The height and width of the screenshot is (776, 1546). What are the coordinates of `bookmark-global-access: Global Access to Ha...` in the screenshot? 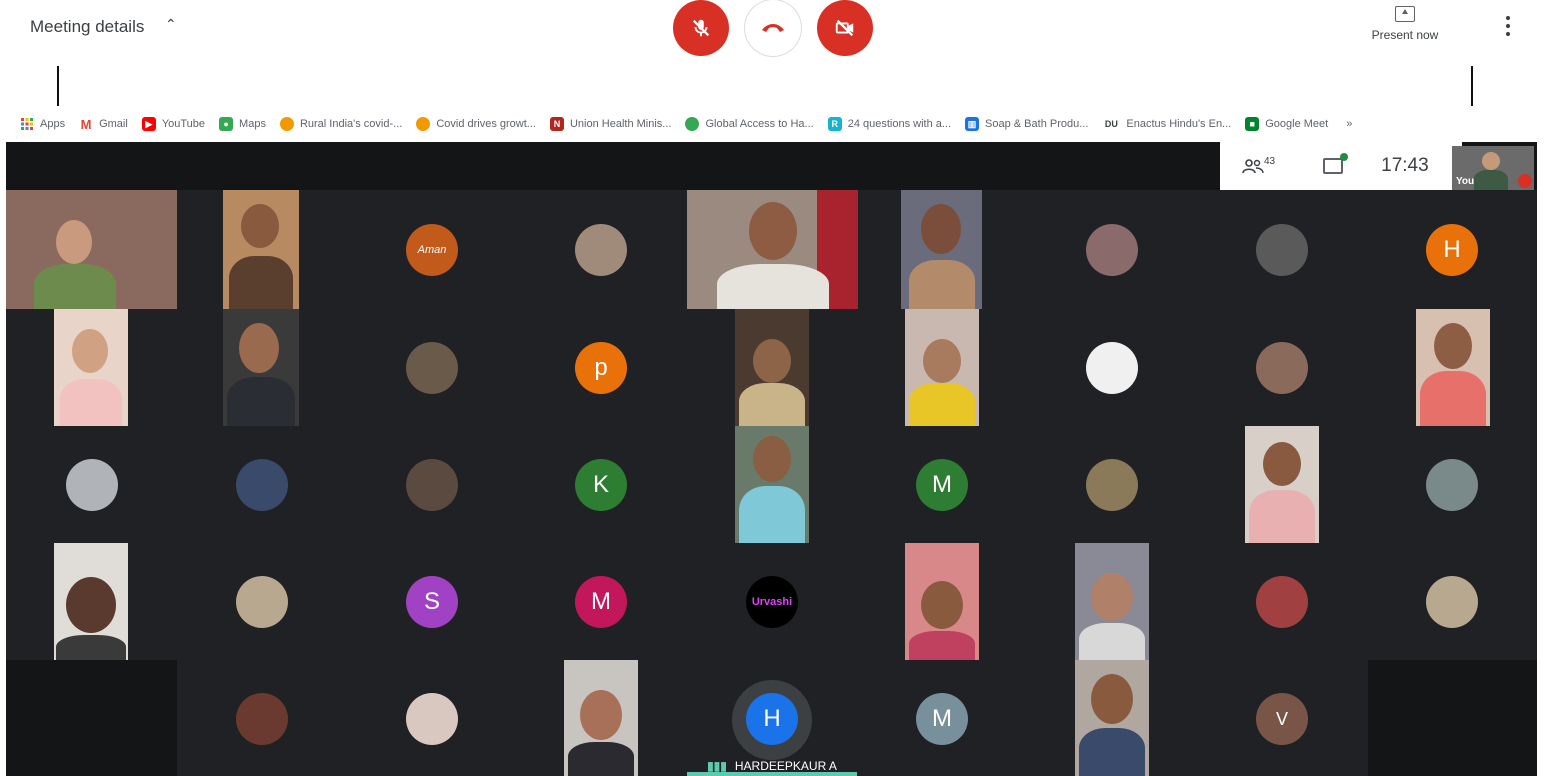 It's located at (749, 124).